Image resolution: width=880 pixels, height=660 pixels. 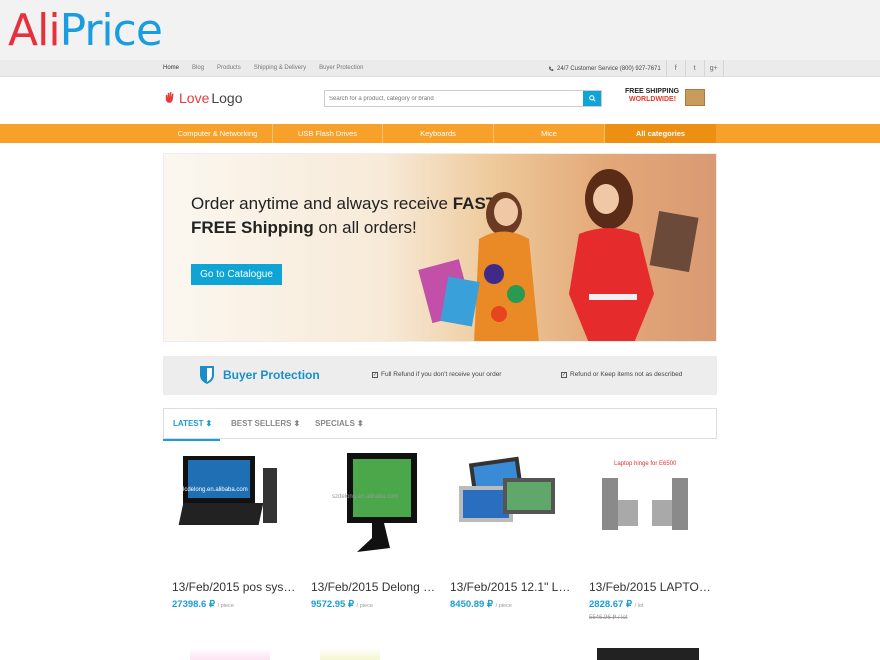 What do you see at coordinates (34, 30) in the screenshot?
I see `aliprice-logo-ali: Ali` at bounding box center [34, 30].